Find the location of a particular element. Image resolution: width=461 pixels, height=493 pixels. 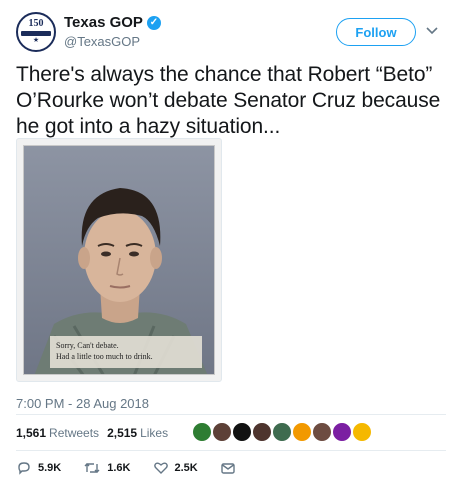

chevron-down-icon is located at coordinates (432, 31).